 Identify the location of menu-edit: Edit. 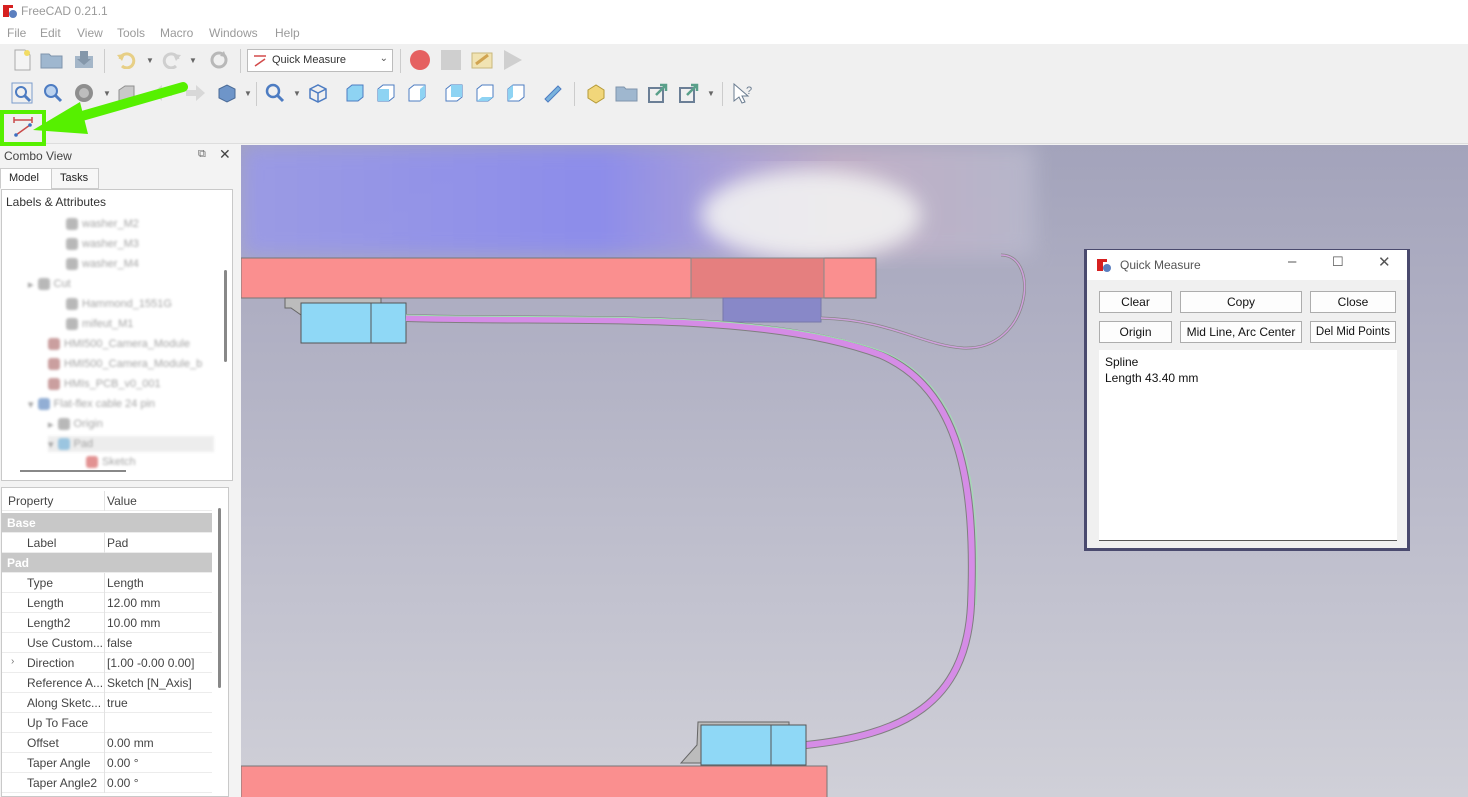
(50, 33).